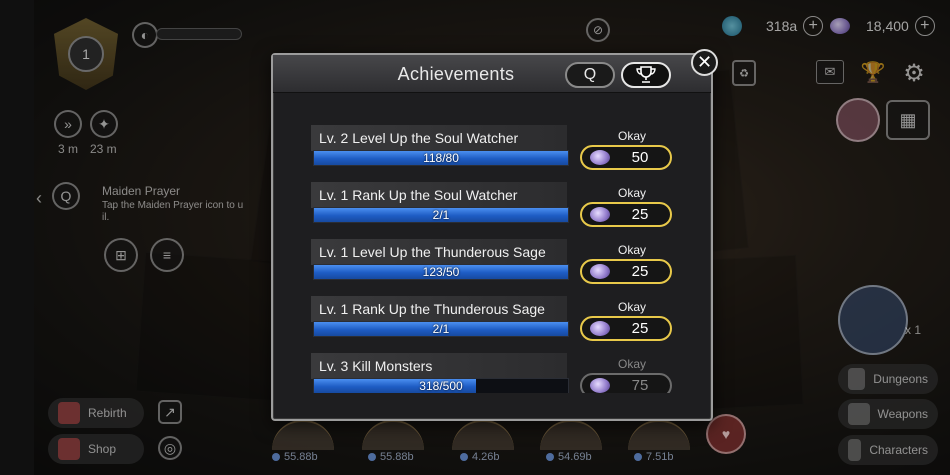 This screenshot has height=475, width=950. Describe the element at coordinates (704, 62) in the screenshot. I see `close-button: ✕` at that location.